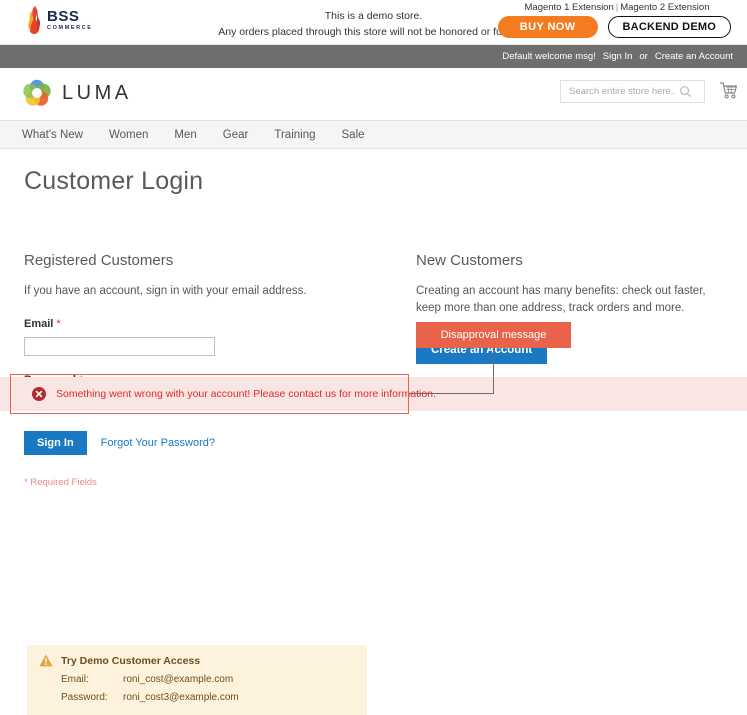  I want to click on nav-item-training: Training, so click(294, 135).